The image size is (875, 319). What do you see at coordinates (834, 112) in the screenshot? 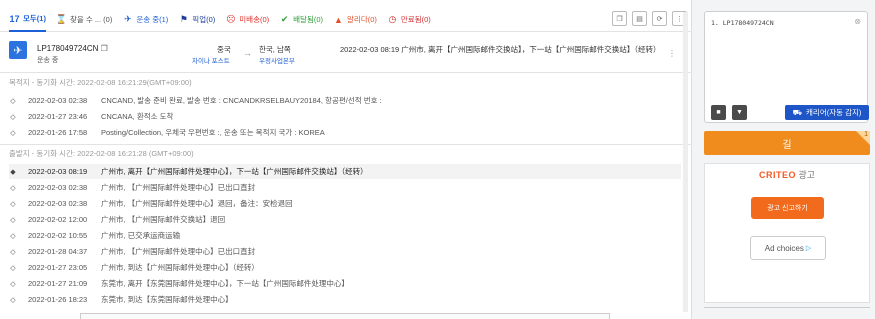
I see `carrier-label: 캐리어(자동 감지)` at bounding box center [834, 112].